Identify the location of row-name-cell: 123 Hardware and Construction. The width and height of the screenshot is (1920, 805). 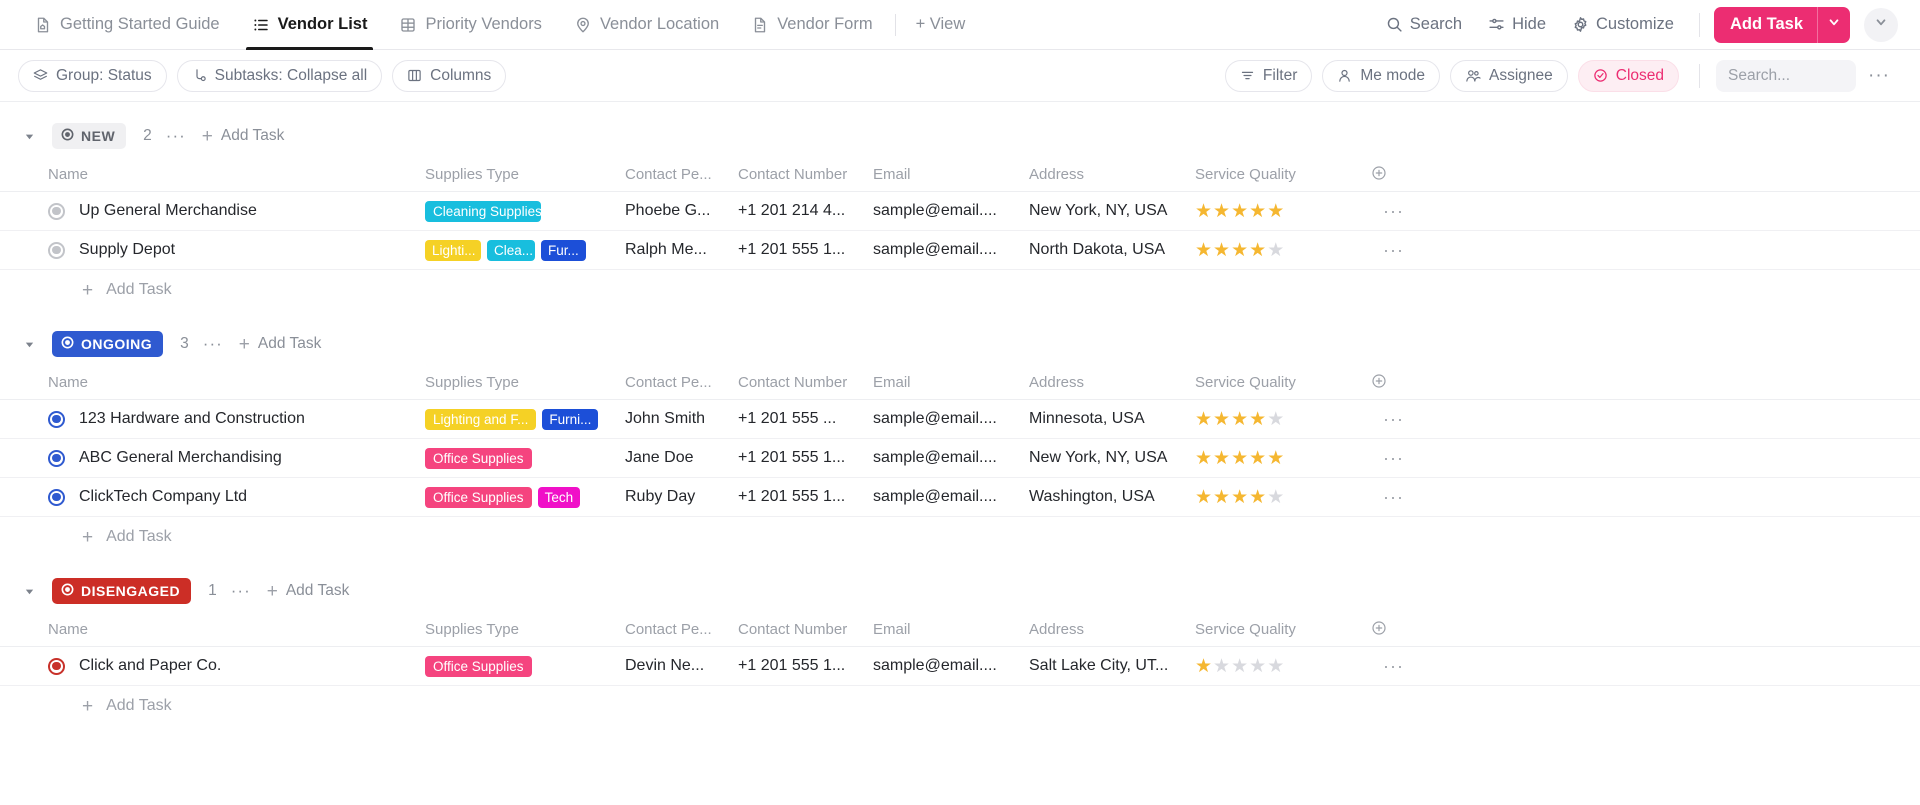
(221, 419).